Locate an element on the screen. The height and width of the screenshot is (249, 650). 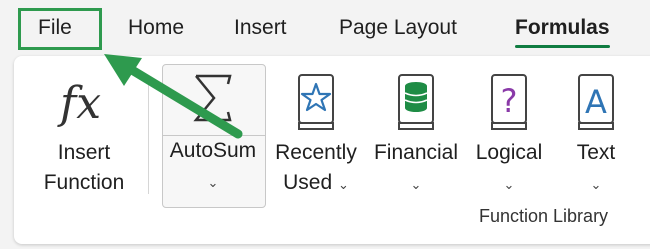
active-tab-underline is located at coordinates (562, 46).